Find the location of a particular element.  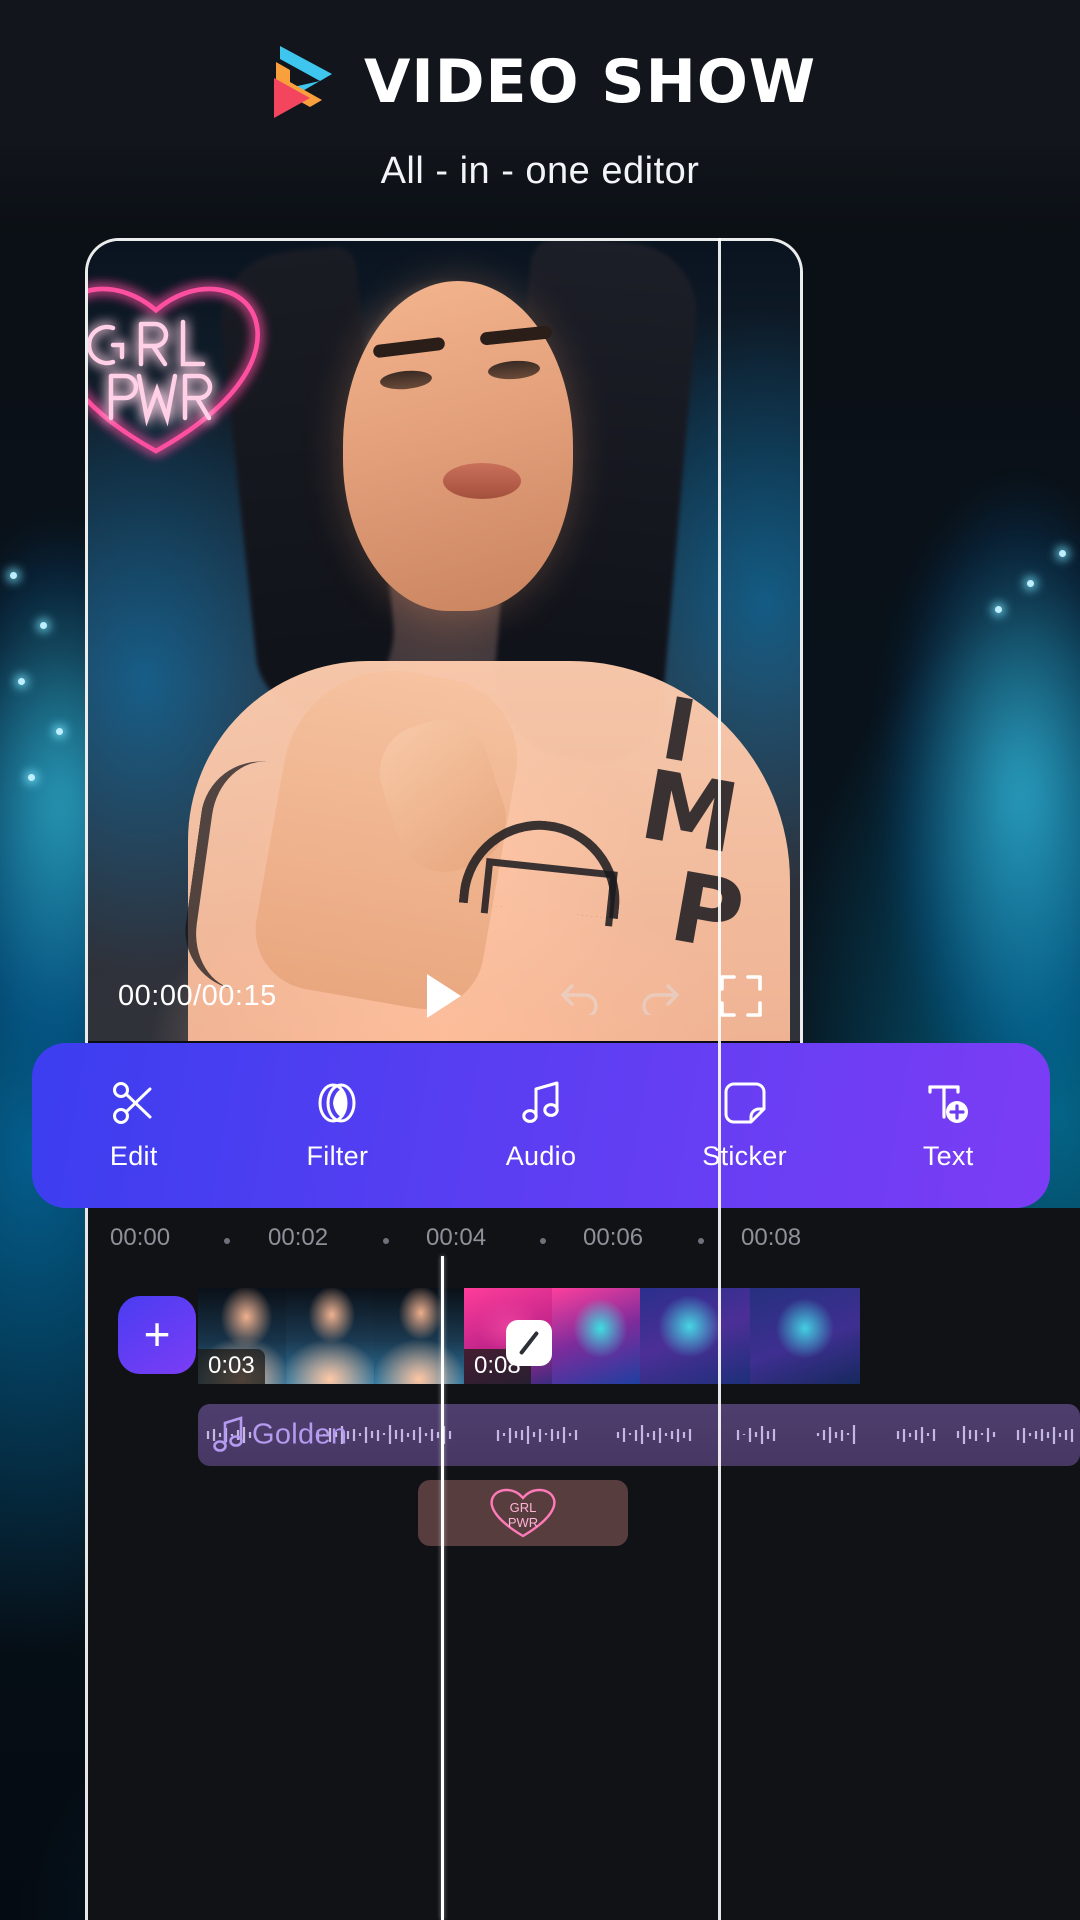

toolbar-item-edit: Edit is located at coordinates (134, 1125).